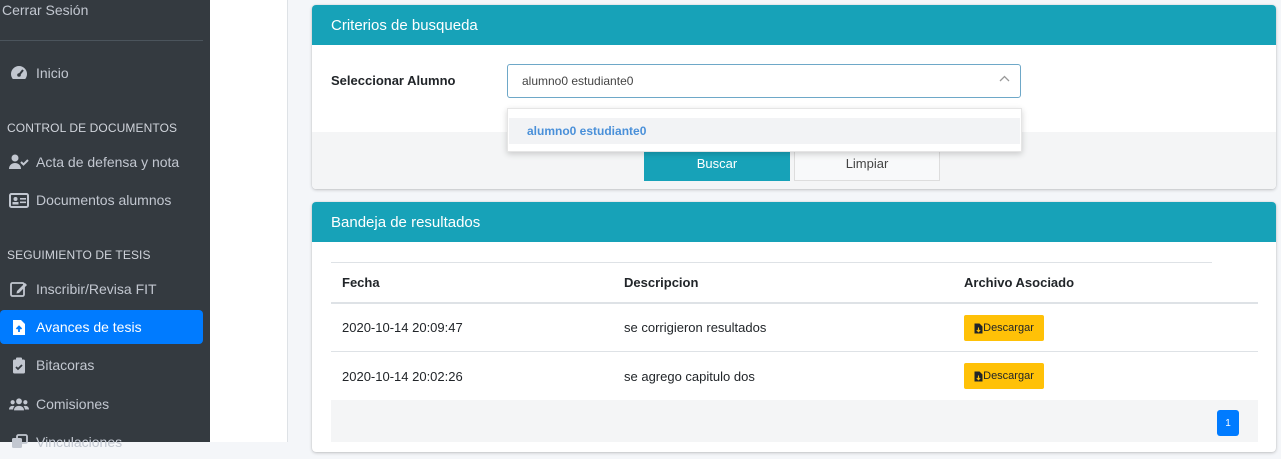 This screenshot has height=459, width=1281. What do you see at coordinates (393, 80) in the screenshot?
I see `student-label: Seleccionar Alumno` at bounding box center [393, 80].